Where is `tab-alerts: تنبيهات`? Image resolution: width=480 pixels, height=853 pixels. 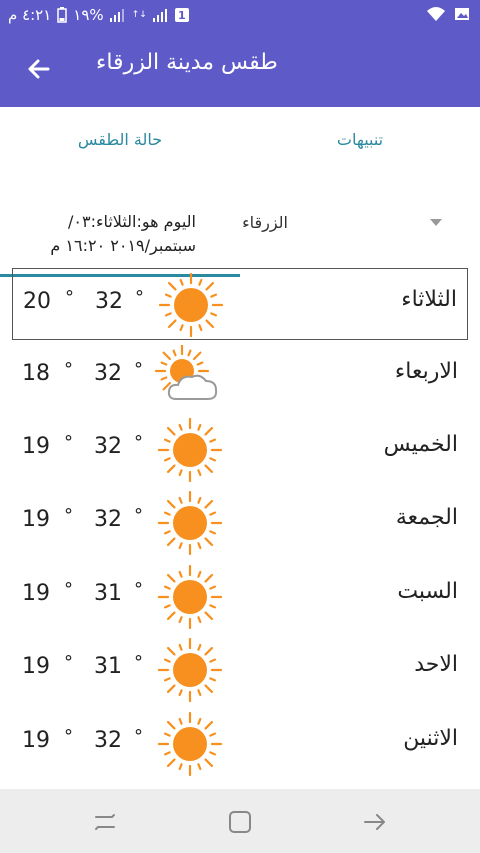 tab-alerts: تنبيهات is located at coordinates (360, 139).